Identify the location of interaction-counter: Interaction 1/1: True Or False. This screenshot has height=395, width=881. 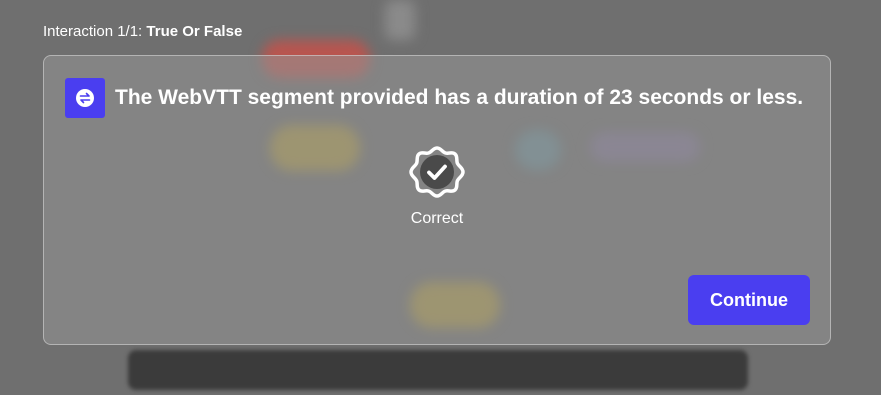
(142, 31).